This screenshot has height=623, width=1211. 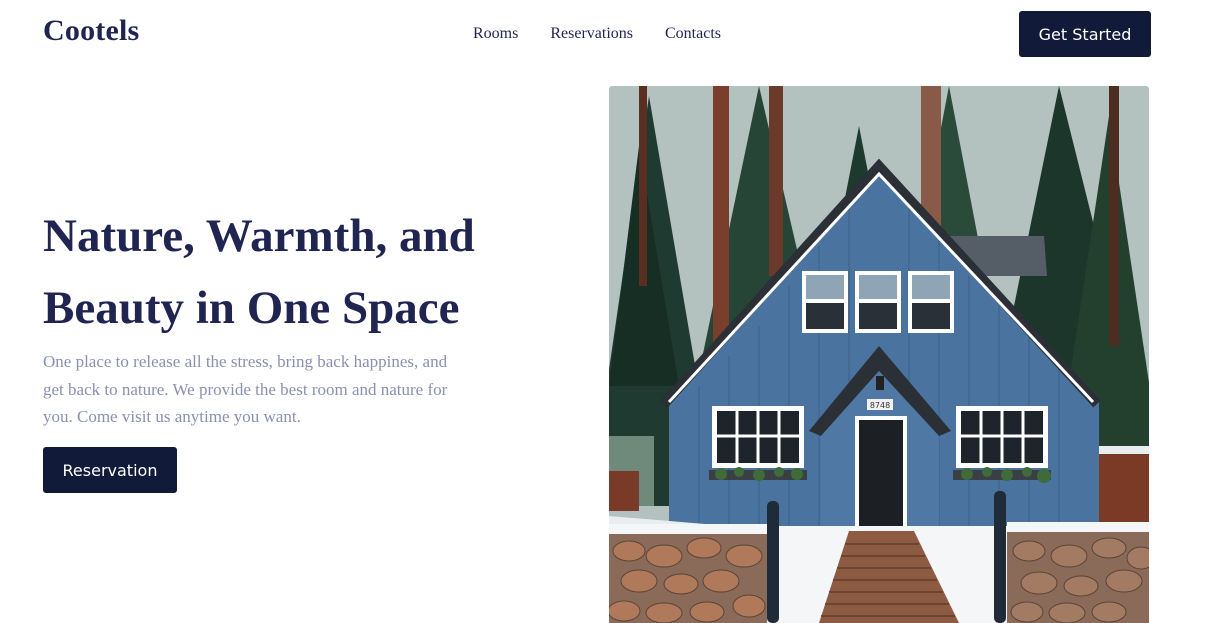 What do you see at coordinates (259, 236) in the screenshot?
I see `hero-title-line-1: Nature, Warmth, and` at bounding box center [259, 236].